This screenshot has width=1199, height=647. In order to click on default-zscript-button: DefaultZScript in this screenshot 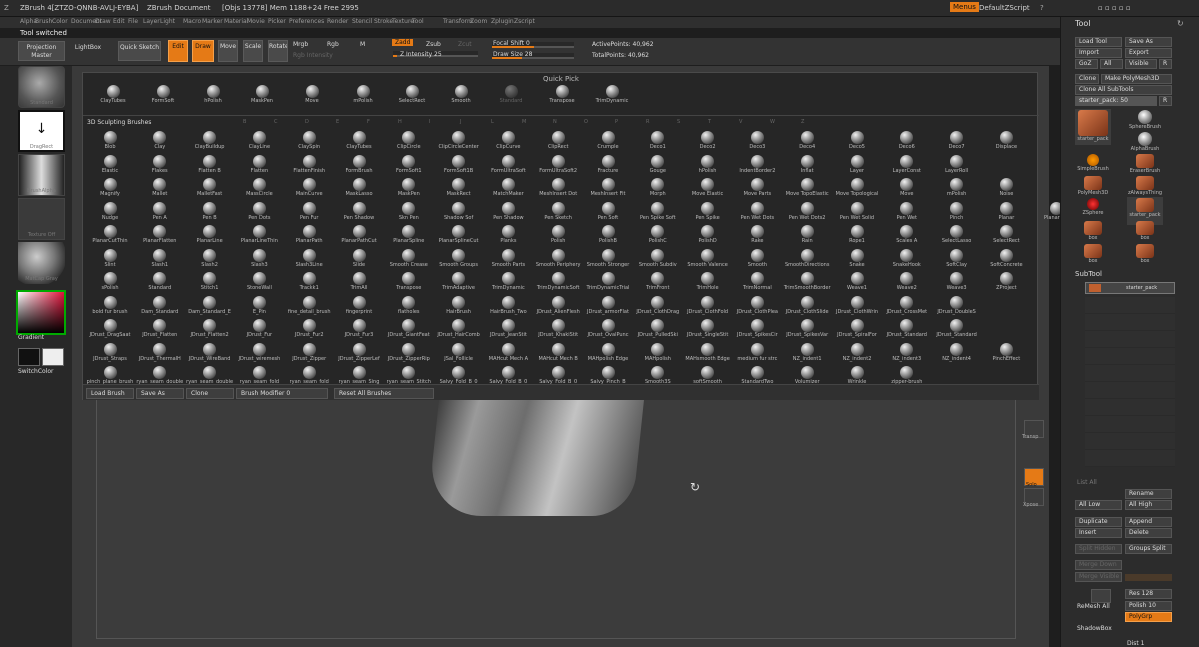, I will do `click(1004, 8)`.